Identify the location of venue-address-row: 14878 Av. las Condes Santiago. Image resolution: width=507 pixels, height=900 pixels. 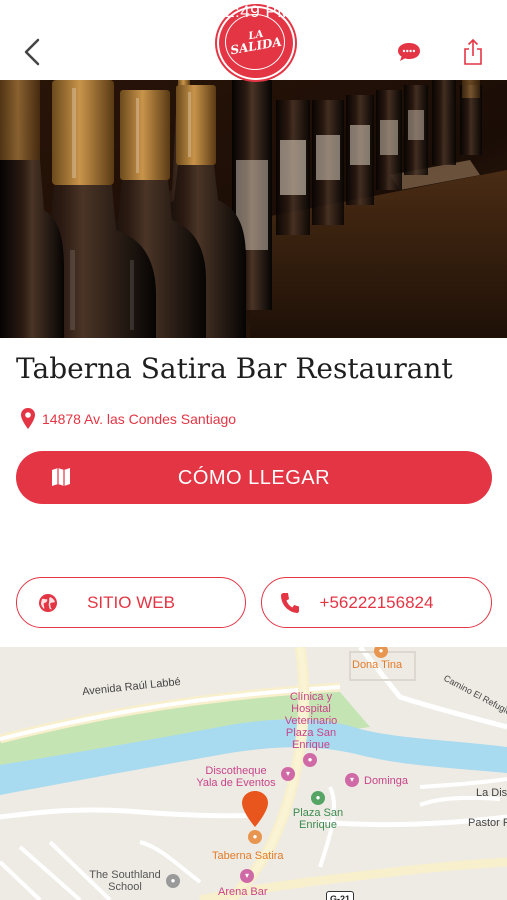
(128, 419).